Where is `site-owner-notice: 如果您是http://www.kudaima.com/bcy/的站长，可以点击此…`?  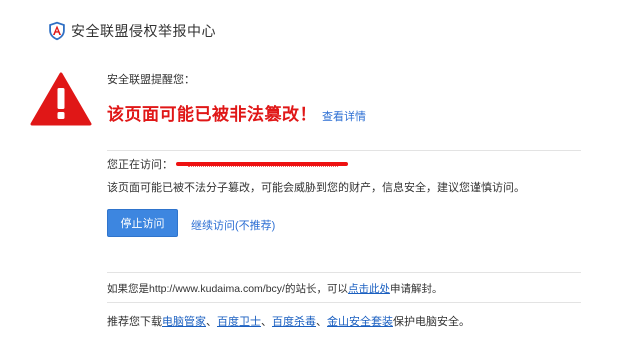 site-owner-notice: 如果您是http://www.kudaima.com/bcy/的站长，可以点击此… is located at coordinates (274, 288).